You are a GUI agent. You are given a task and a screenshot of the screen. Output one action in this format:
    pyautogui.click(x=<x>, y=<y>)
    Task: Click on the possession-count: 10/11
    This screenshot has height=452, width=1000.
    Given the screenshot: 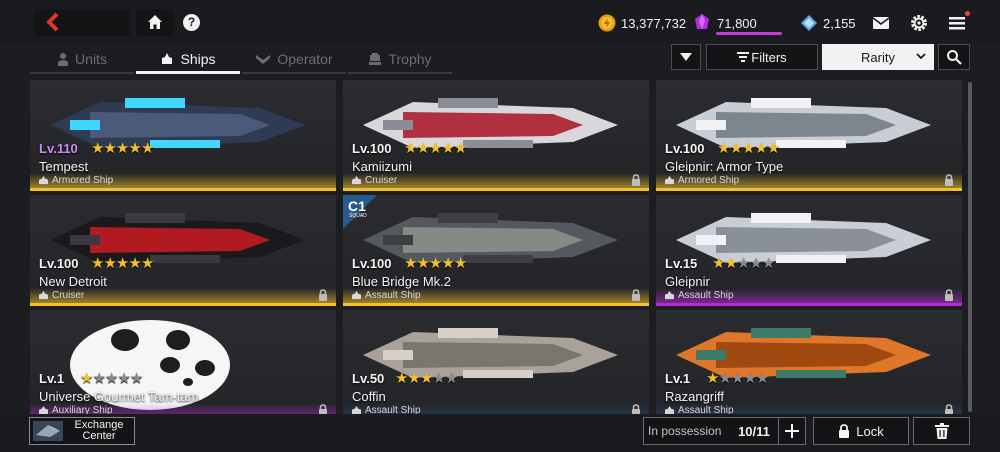 What is the action you would take?
    pyautogui.click(x=754, y=431)
    